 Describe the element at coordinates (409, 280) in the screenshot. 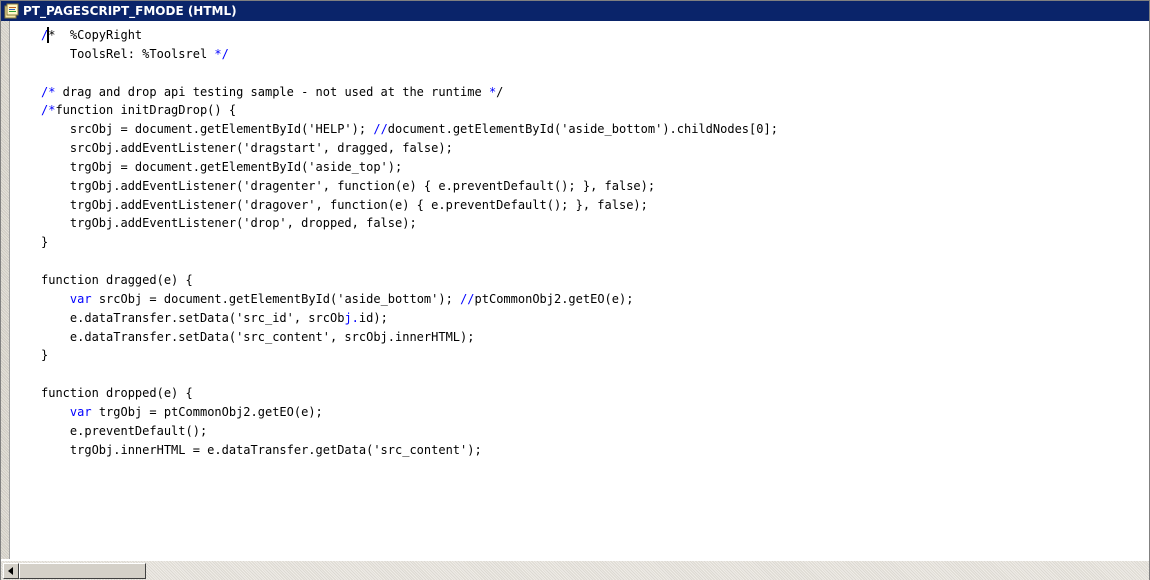

I see `code-line: function dragged(e) {` at that location.